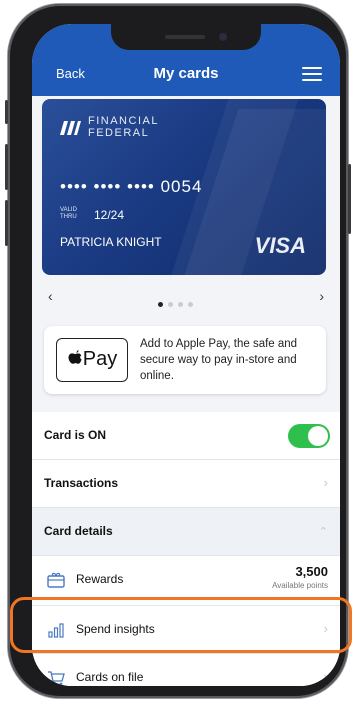 Image resolution: width=357 pixels, height=702 pixels. Describe the element at coordinates (111, 242) in the screenshot. I see `card-holder-name: PATRICIA KNIGHT` at that location.